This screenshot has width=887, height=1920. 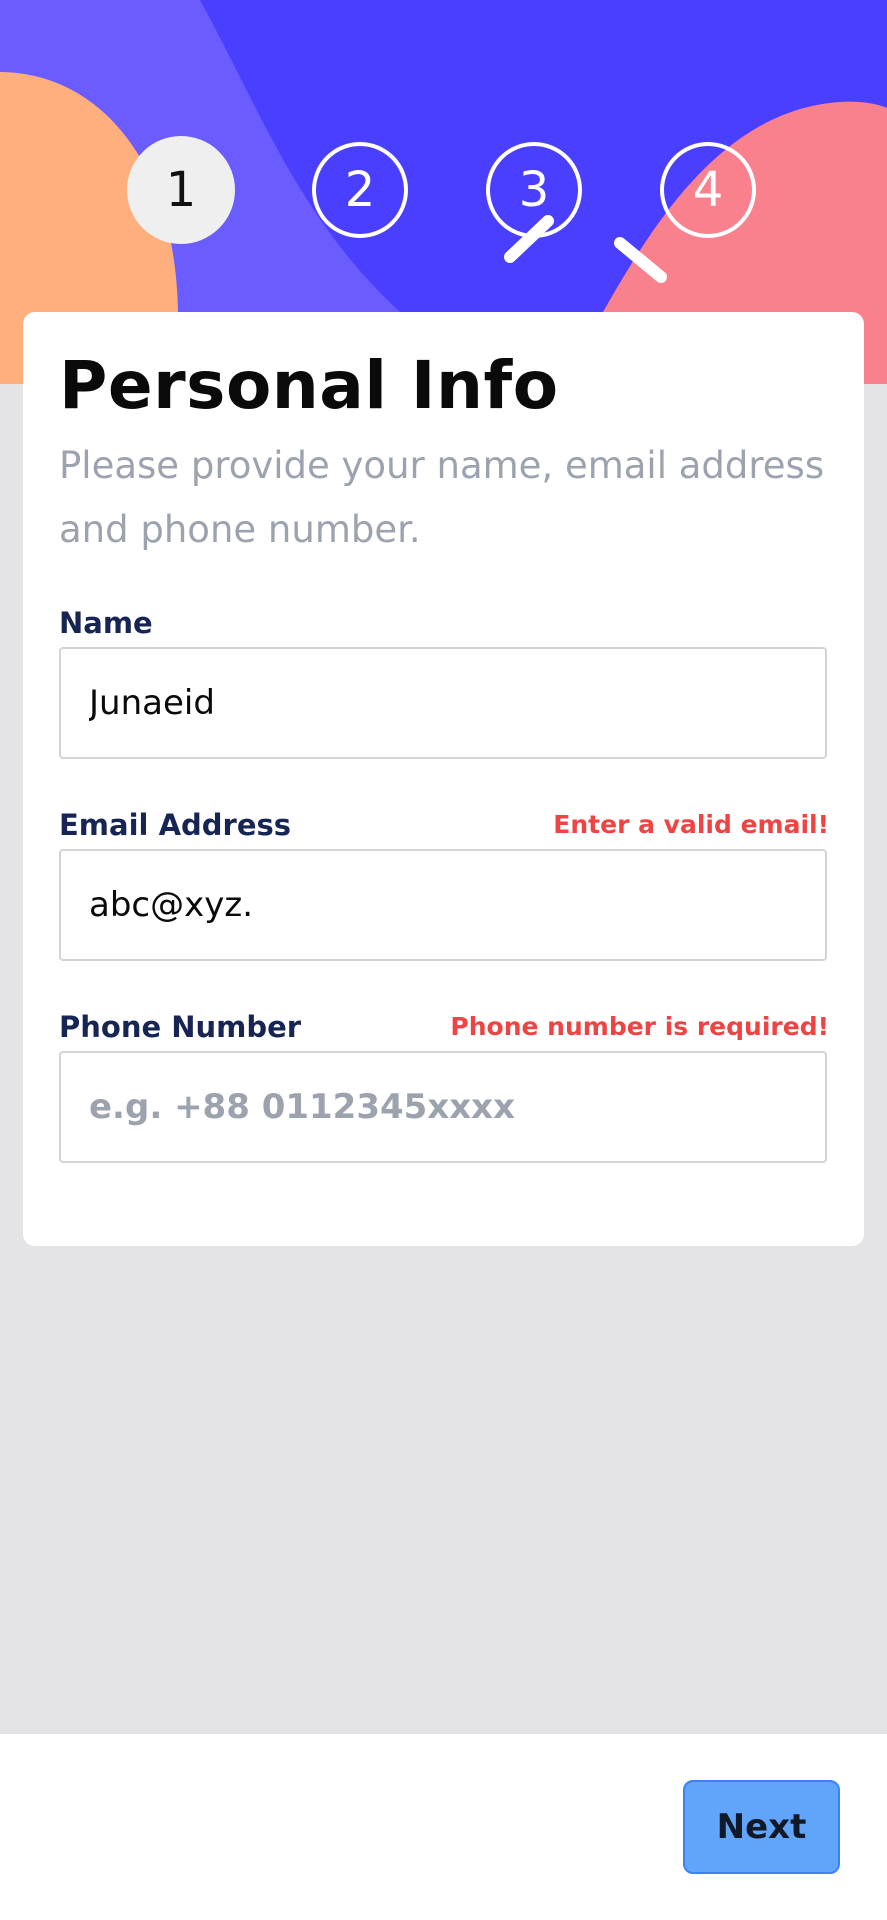 I want to click on step-4: 4, so click(x=708, y=190).